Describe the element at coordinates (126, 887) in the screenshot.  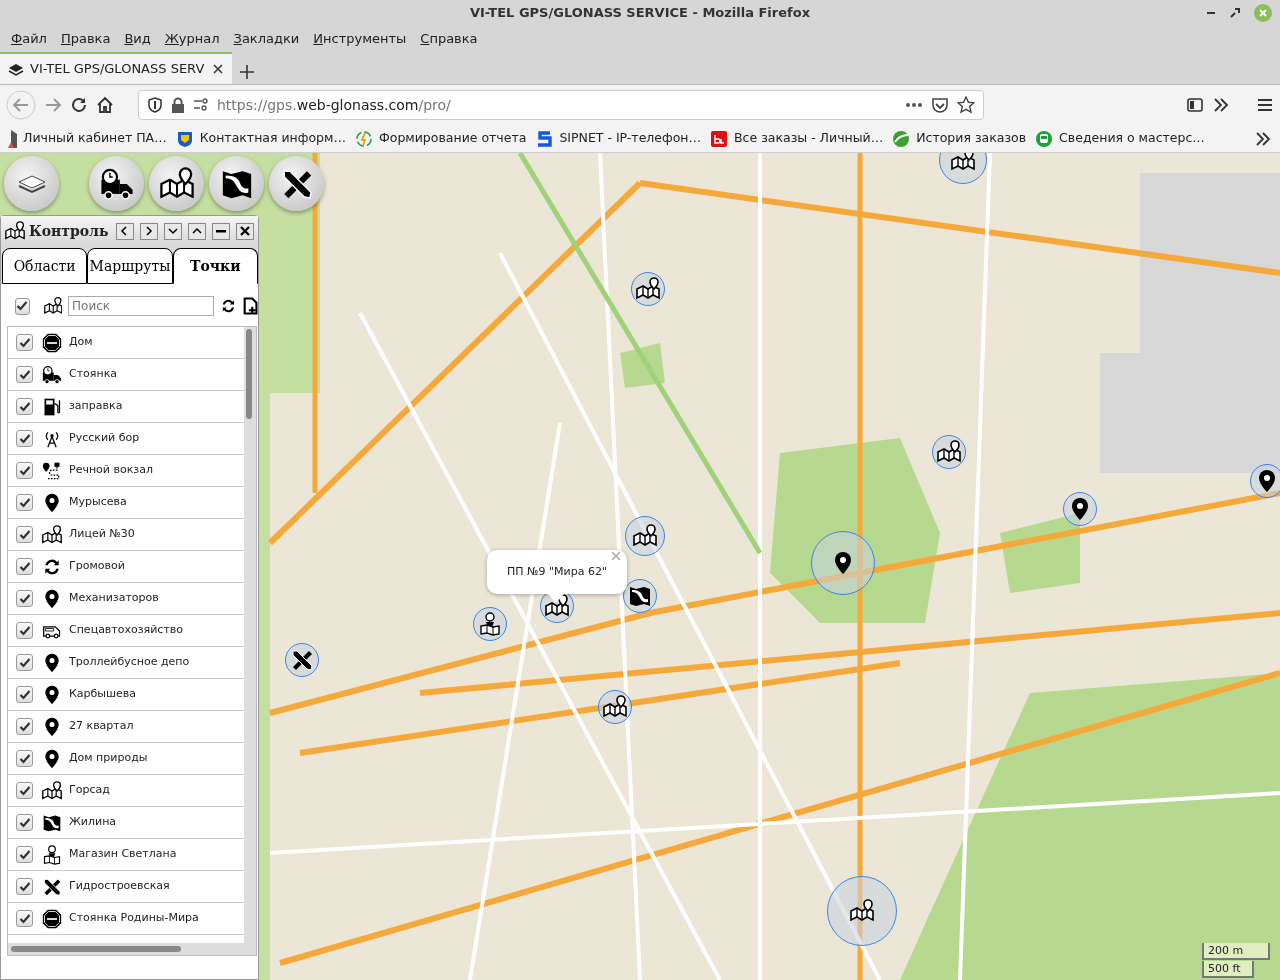
I see `list-item: Гидростроевская` at that location.